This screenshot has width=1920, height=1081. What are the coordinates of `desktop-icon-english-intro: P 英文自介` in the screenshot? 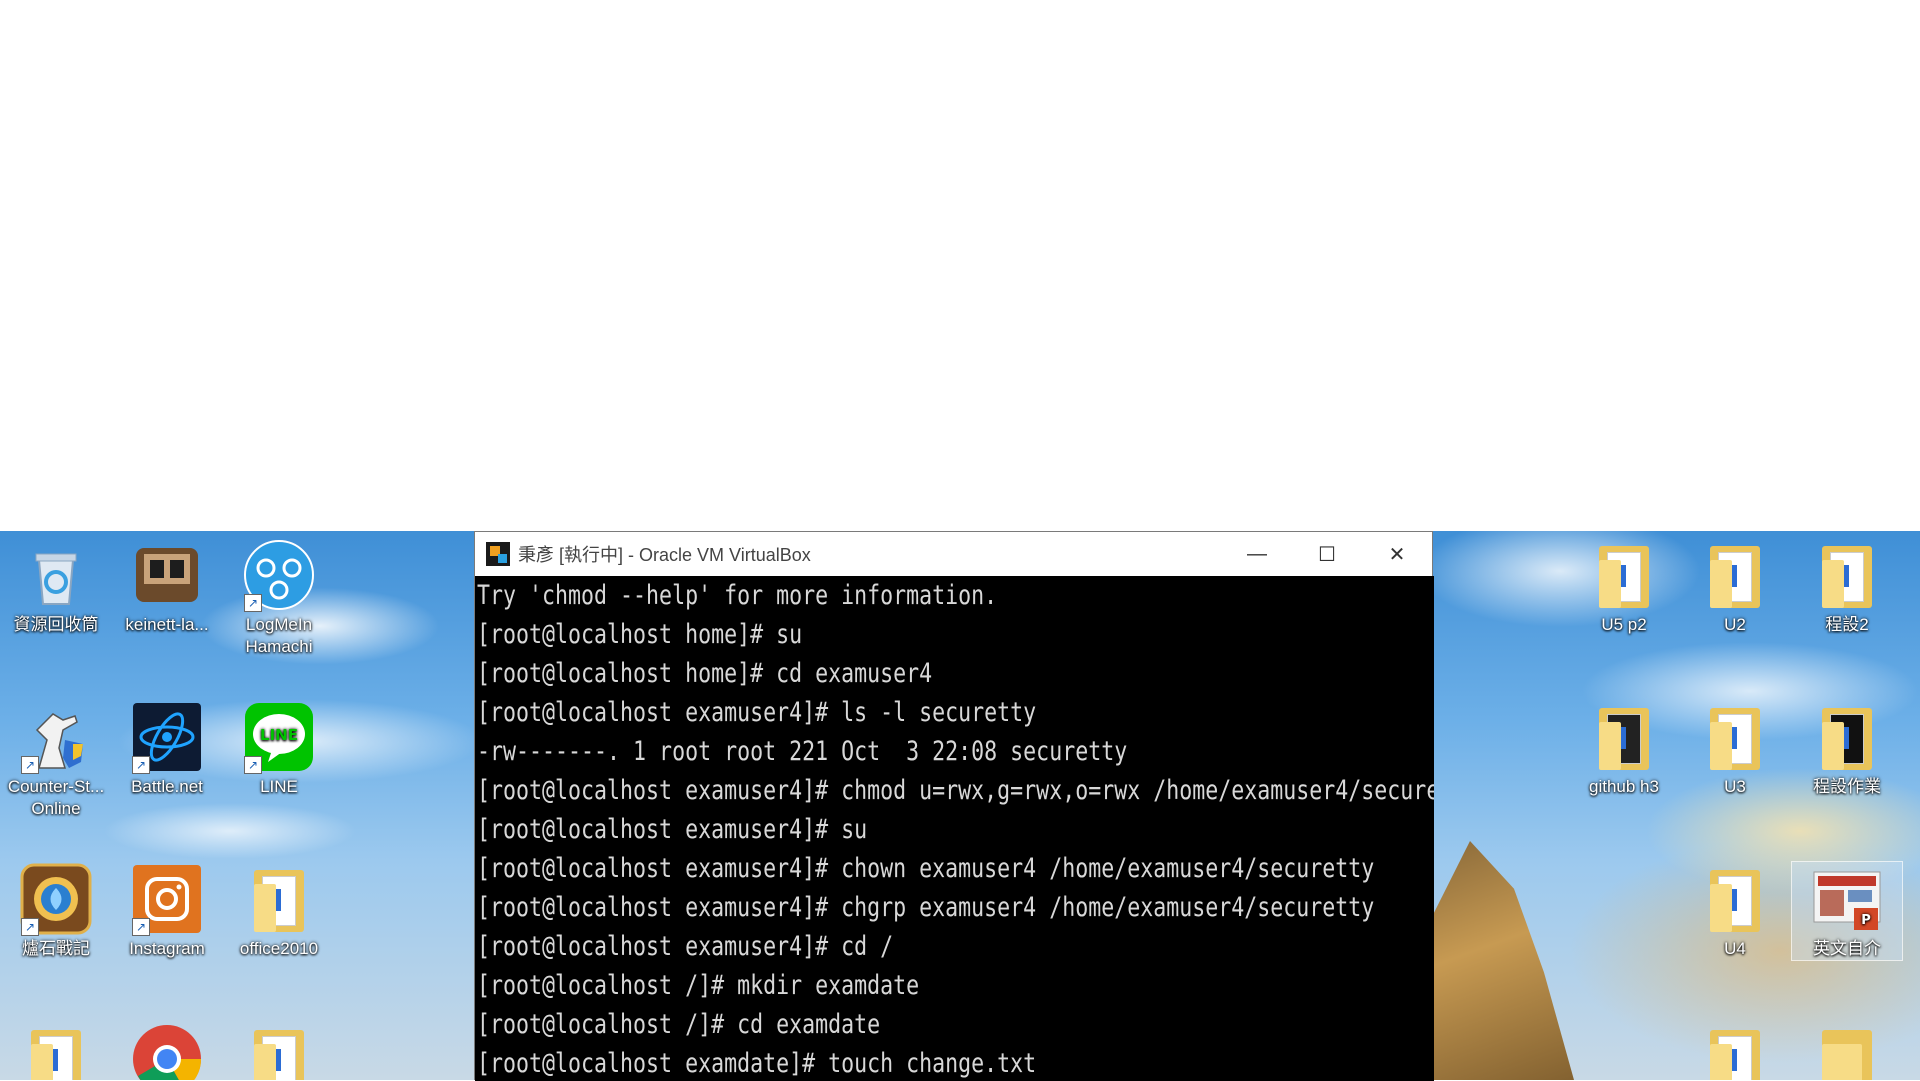 It's located at (1847, 911).